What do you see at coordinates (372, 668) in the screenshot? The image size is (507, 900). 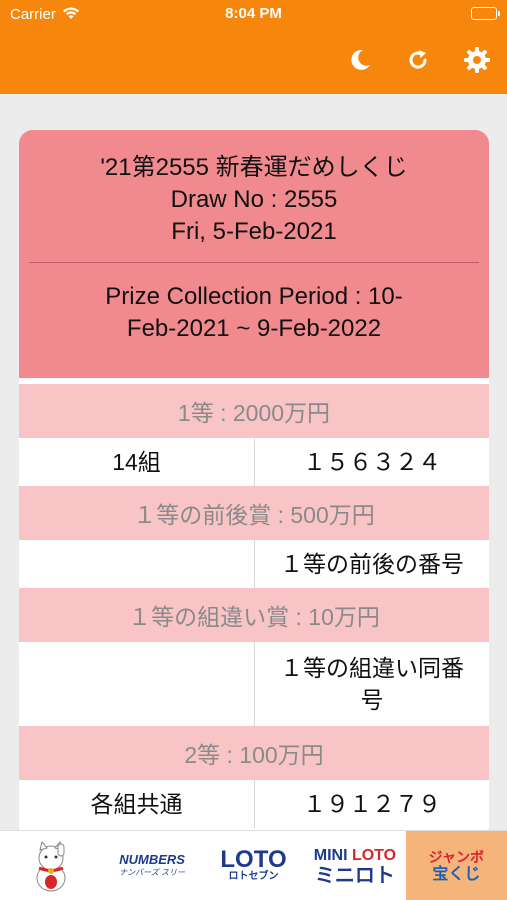 I see `prize-number-line1: １等の組違い同番` at bounding box center [372, 668].